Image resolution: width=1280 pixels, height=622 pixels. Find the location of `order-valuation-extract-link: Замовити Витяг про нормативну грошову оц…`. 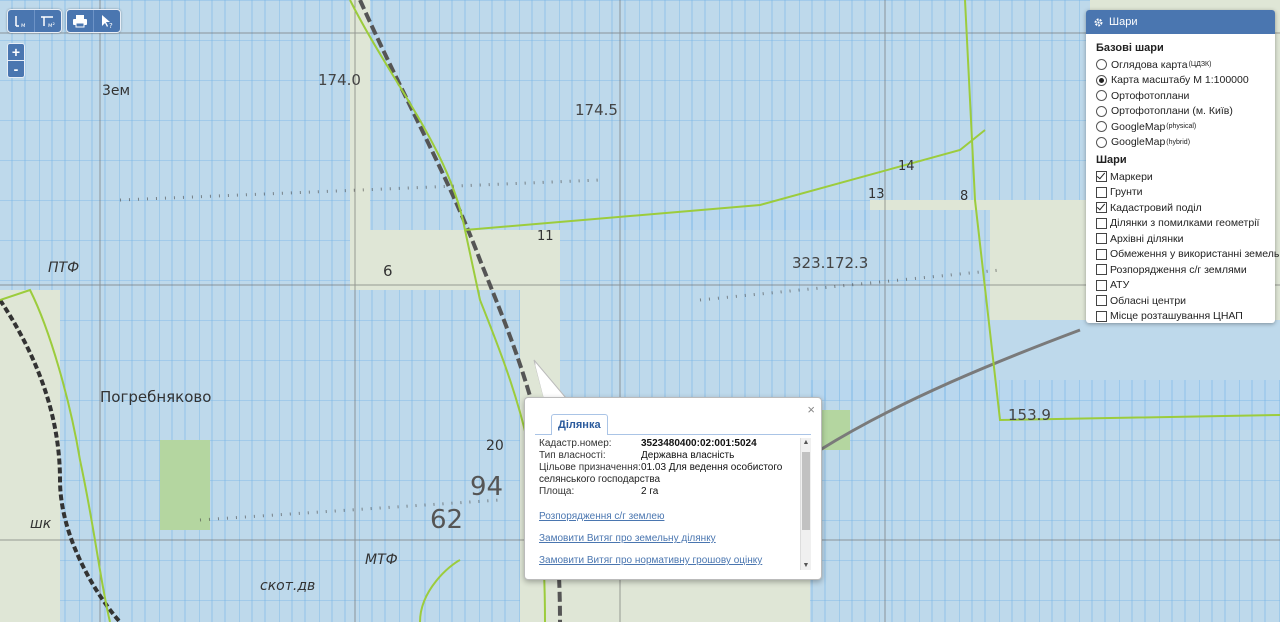

order-valuation-extract-link: Замовити Витяг про нормативну грошову оц… is located at coordinates (674, 560).